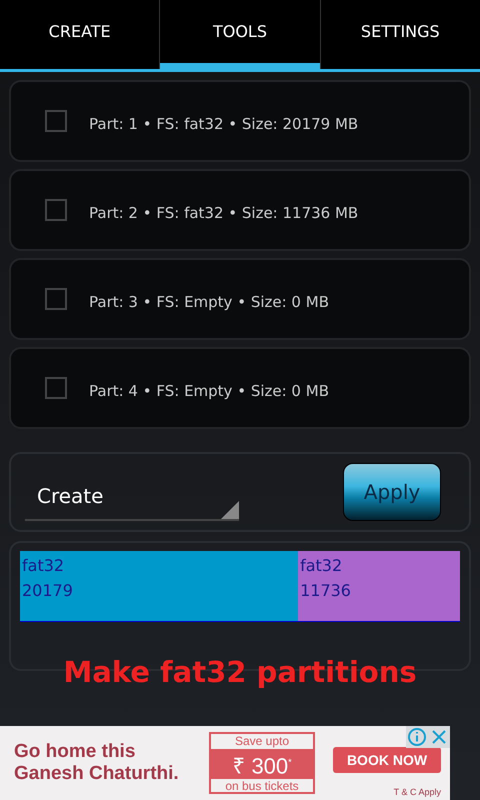 The height and width of the screenshot is (800, 480). I want to click on ad-banner: Go home this Ganesh Chaturthi. Save upto ₹ 300$^{*}$ on bus tickets BOOK NOW T & C Apply, so click(225, 763).